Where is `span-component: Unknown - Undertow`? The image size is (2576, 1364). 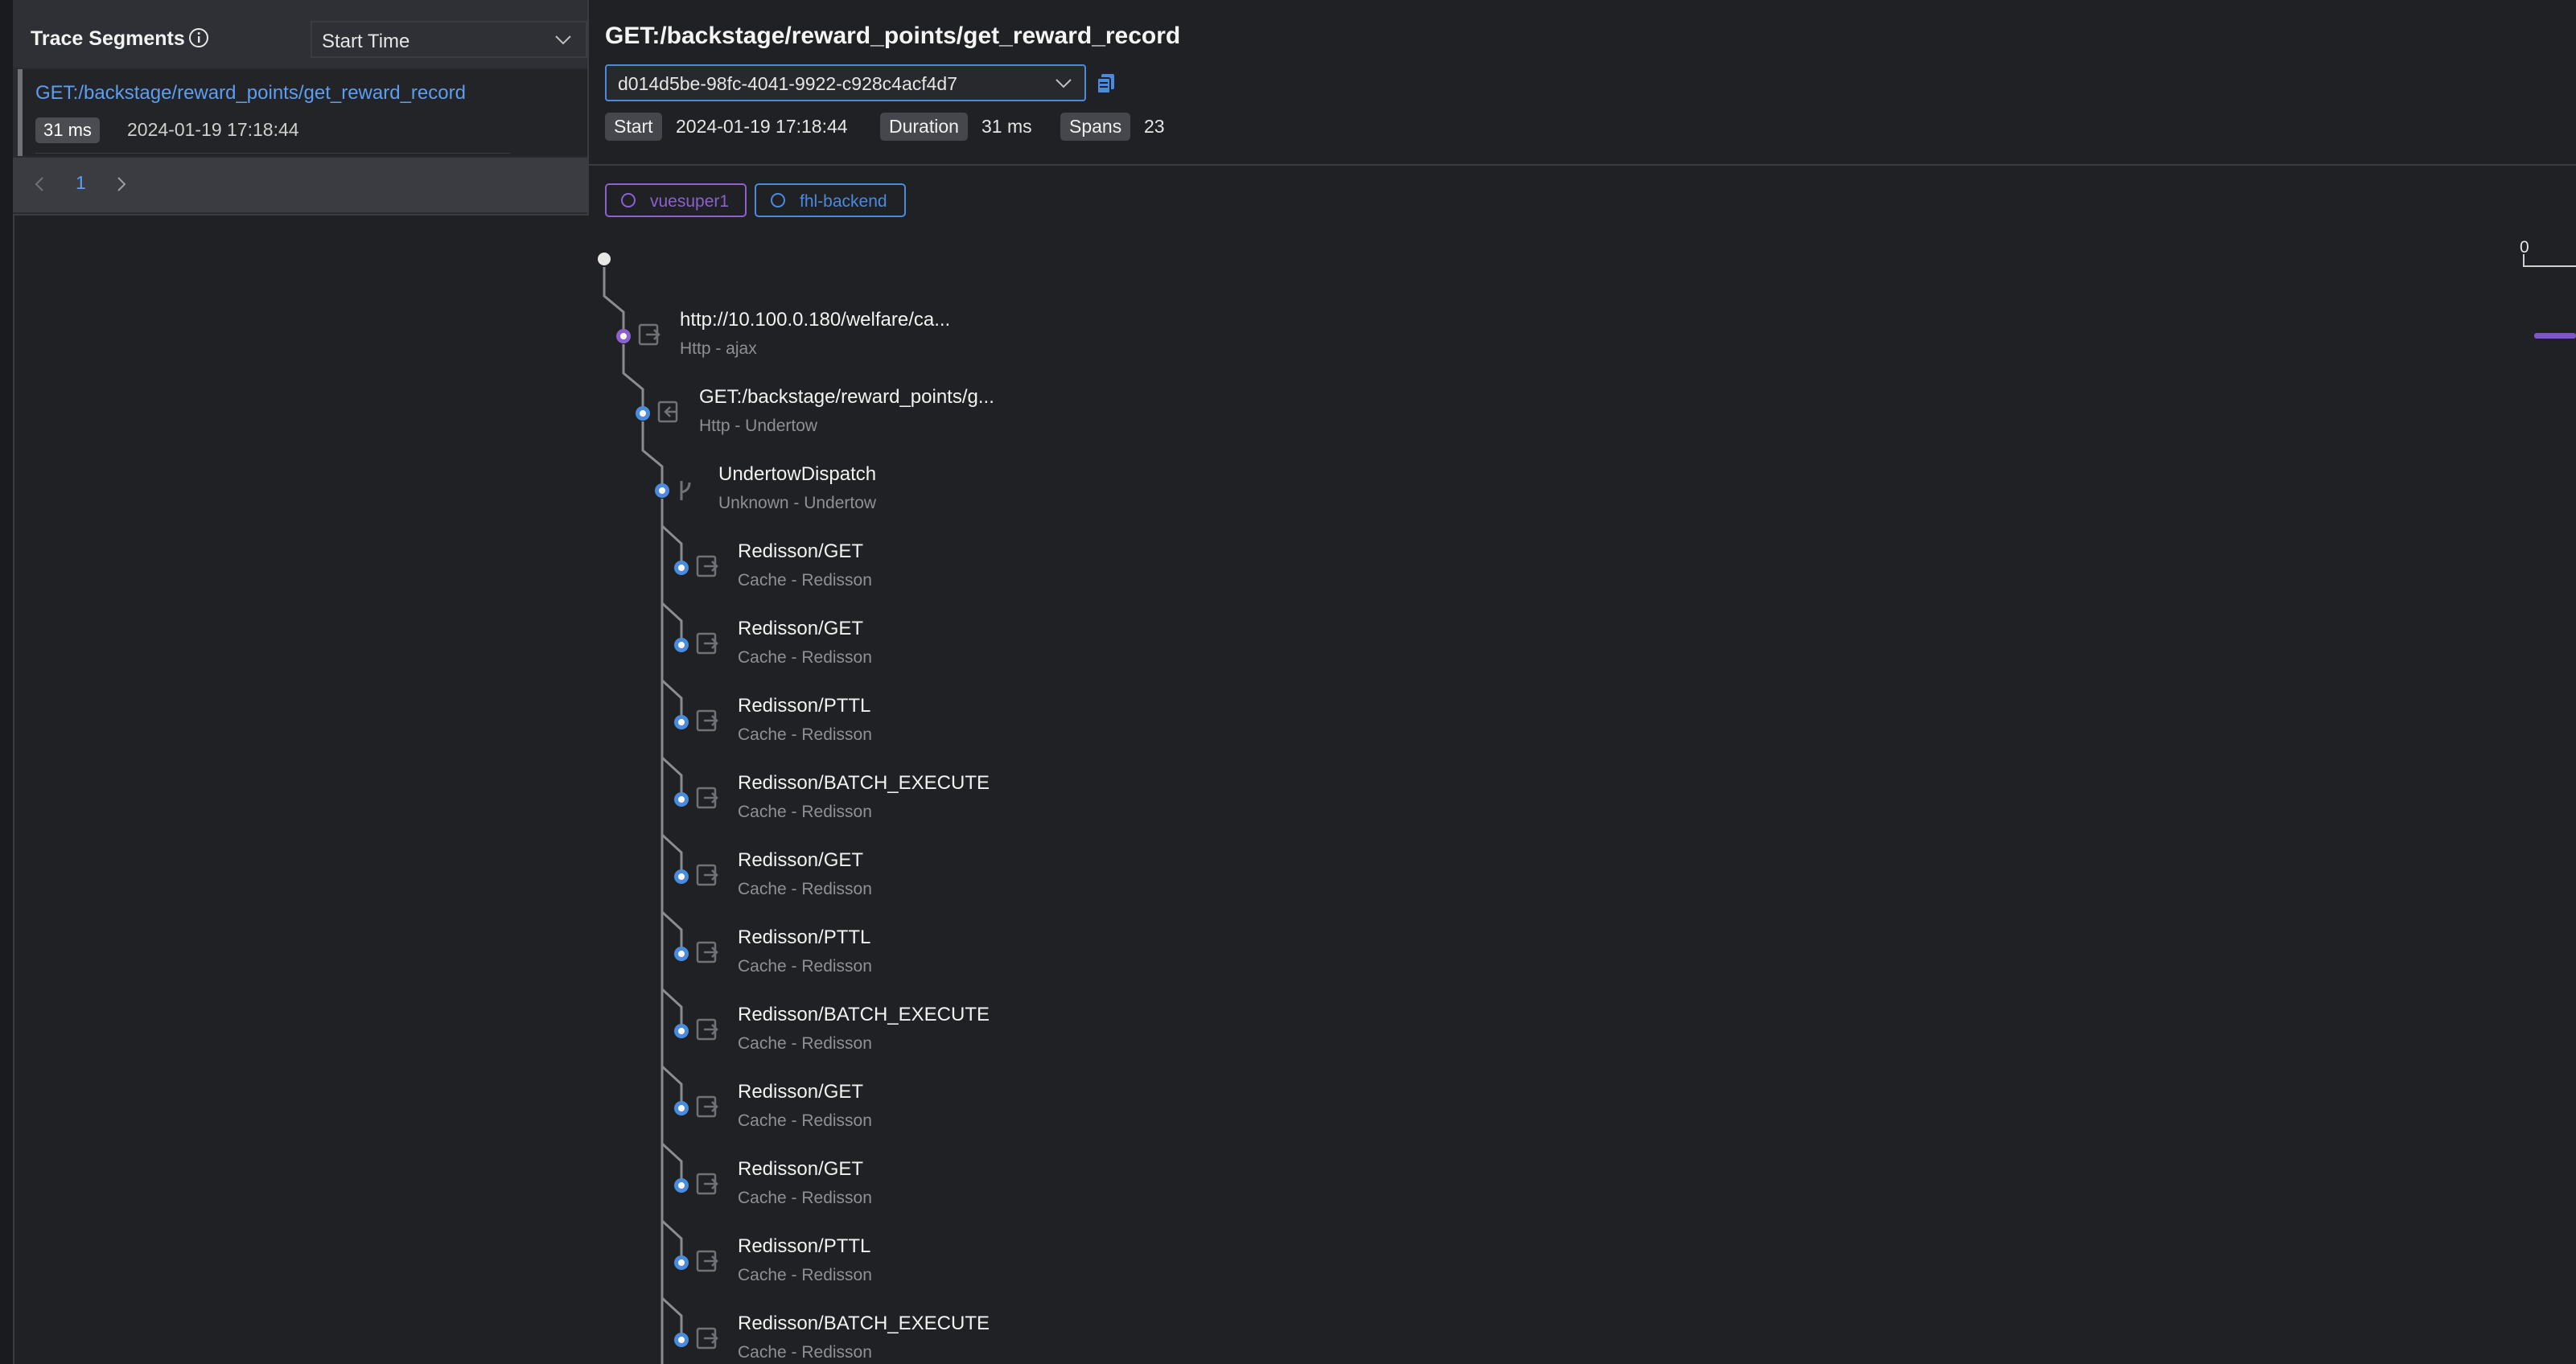 span-component: Unknown - Undertow is located at coordinates (797, 503).